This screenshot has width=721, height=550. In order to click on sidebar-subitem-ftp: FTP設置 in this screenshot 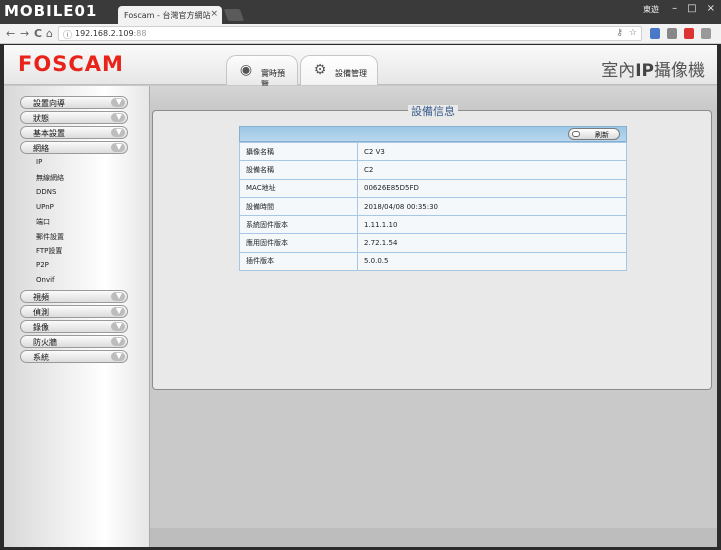, I will do `click(49, 251)`.